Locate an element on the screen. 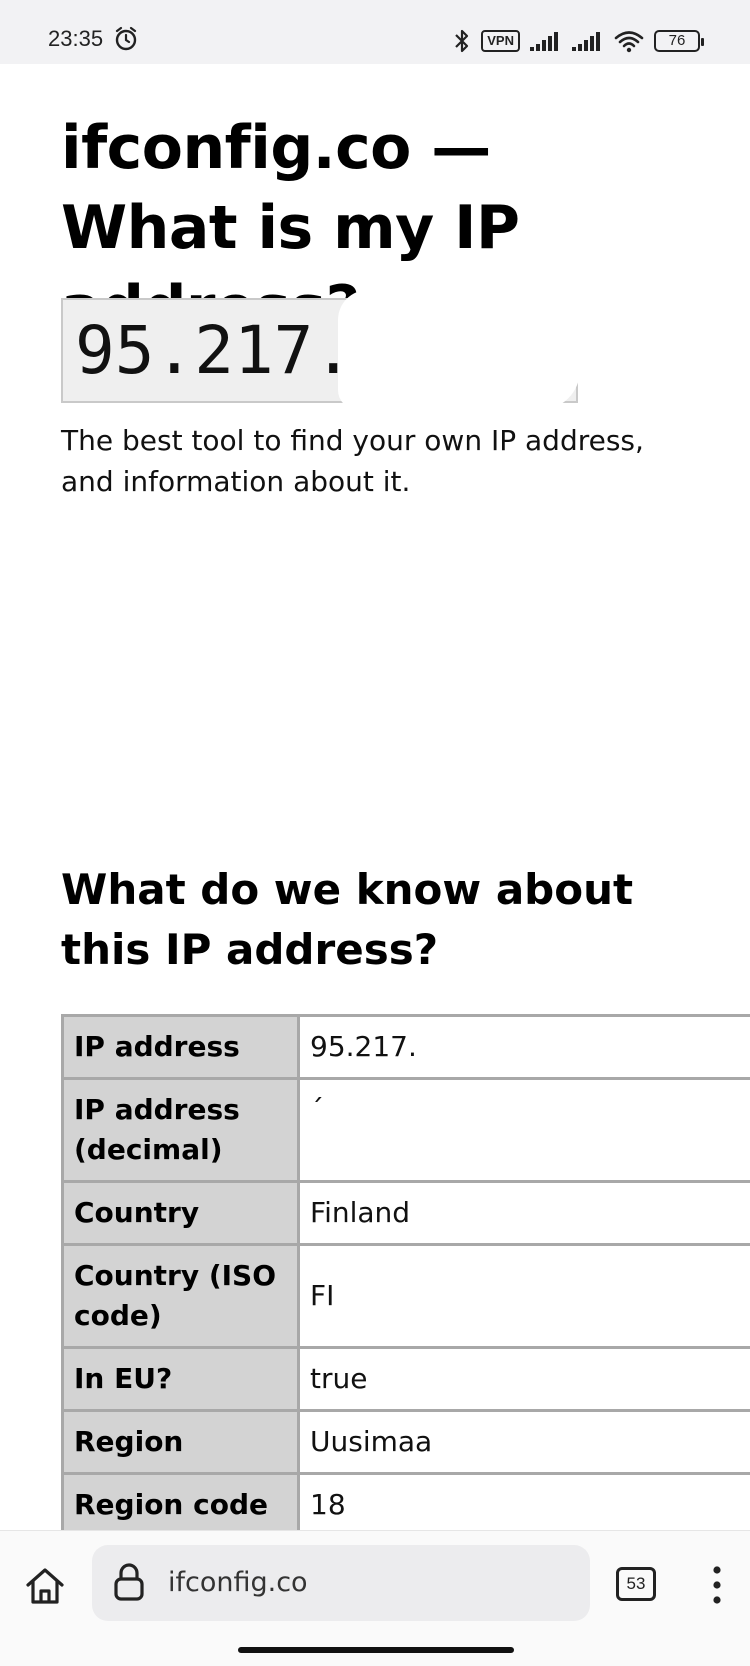 This screenshot has height=1666, width=750. row-key: Region is located at coordinates (180, 1442).